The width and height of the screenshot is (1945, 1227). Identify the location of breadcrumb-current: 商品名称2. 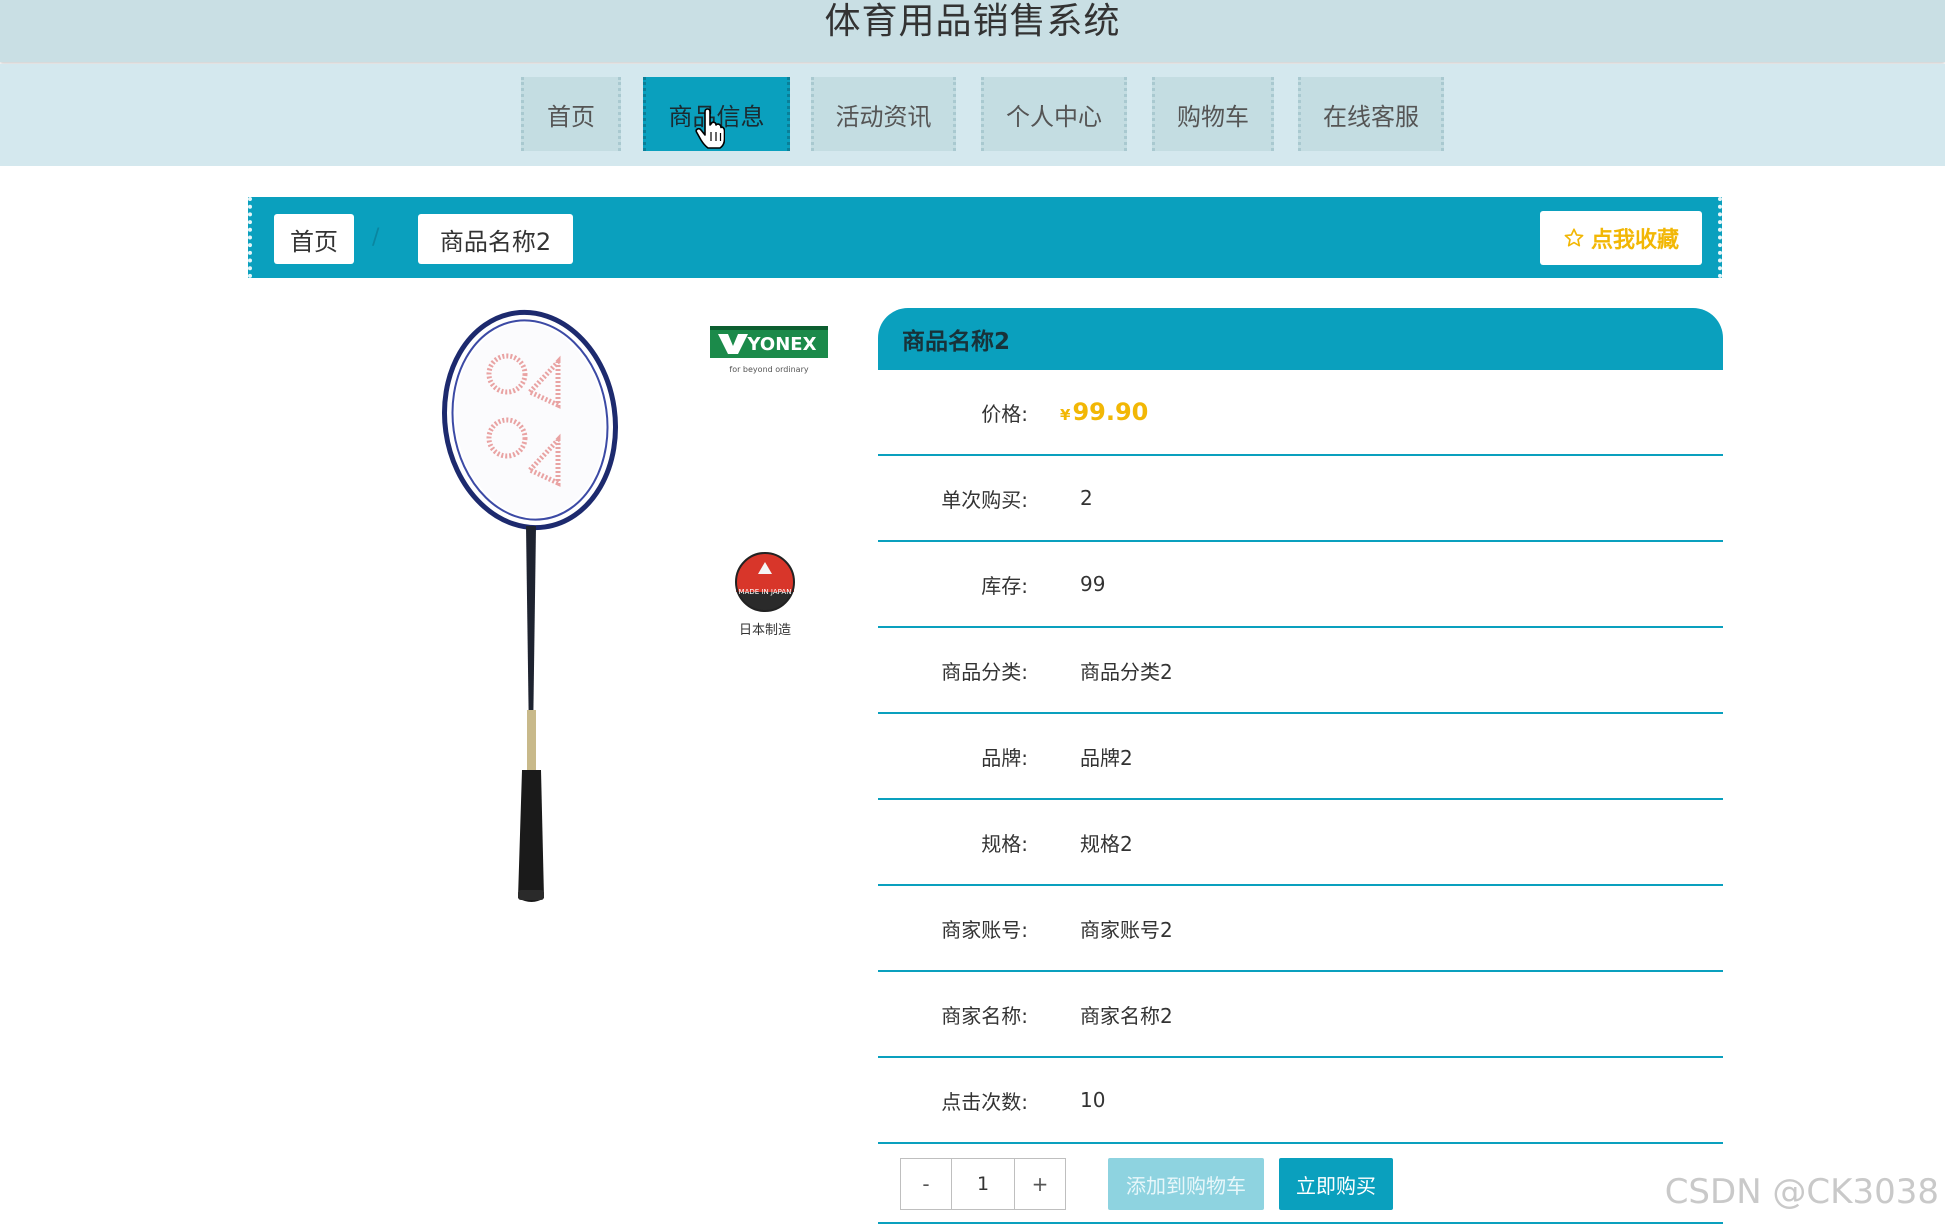
(495, 239).